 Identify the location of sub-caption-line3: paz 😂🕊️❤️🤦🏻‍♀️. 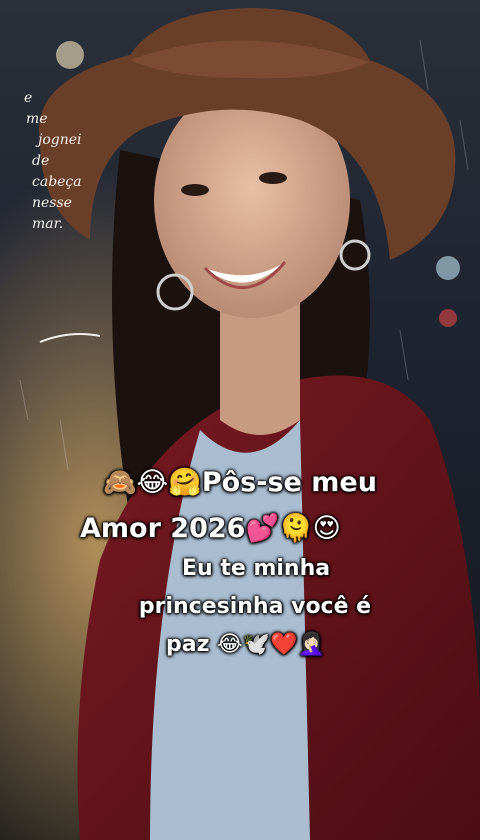
(245, 644).